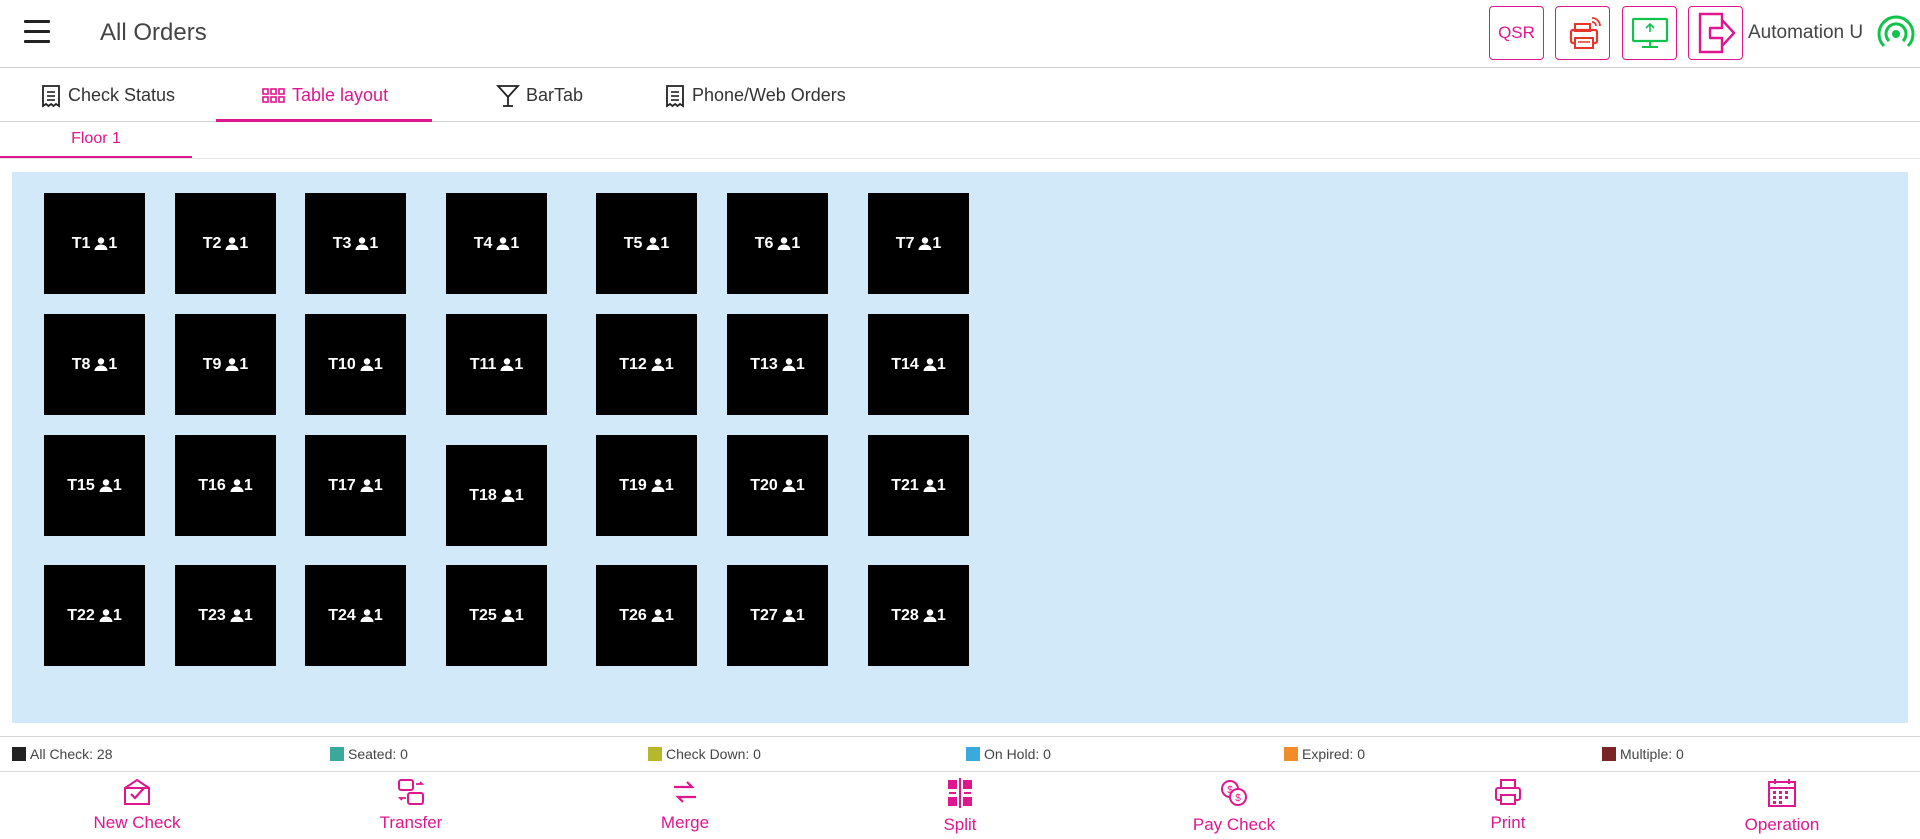 Image resolution: width=1920 pixels, height=839 pixels. Describe the element at coordinates (1782, 796) in the screenshot. I see `calendar-icon` at that location.